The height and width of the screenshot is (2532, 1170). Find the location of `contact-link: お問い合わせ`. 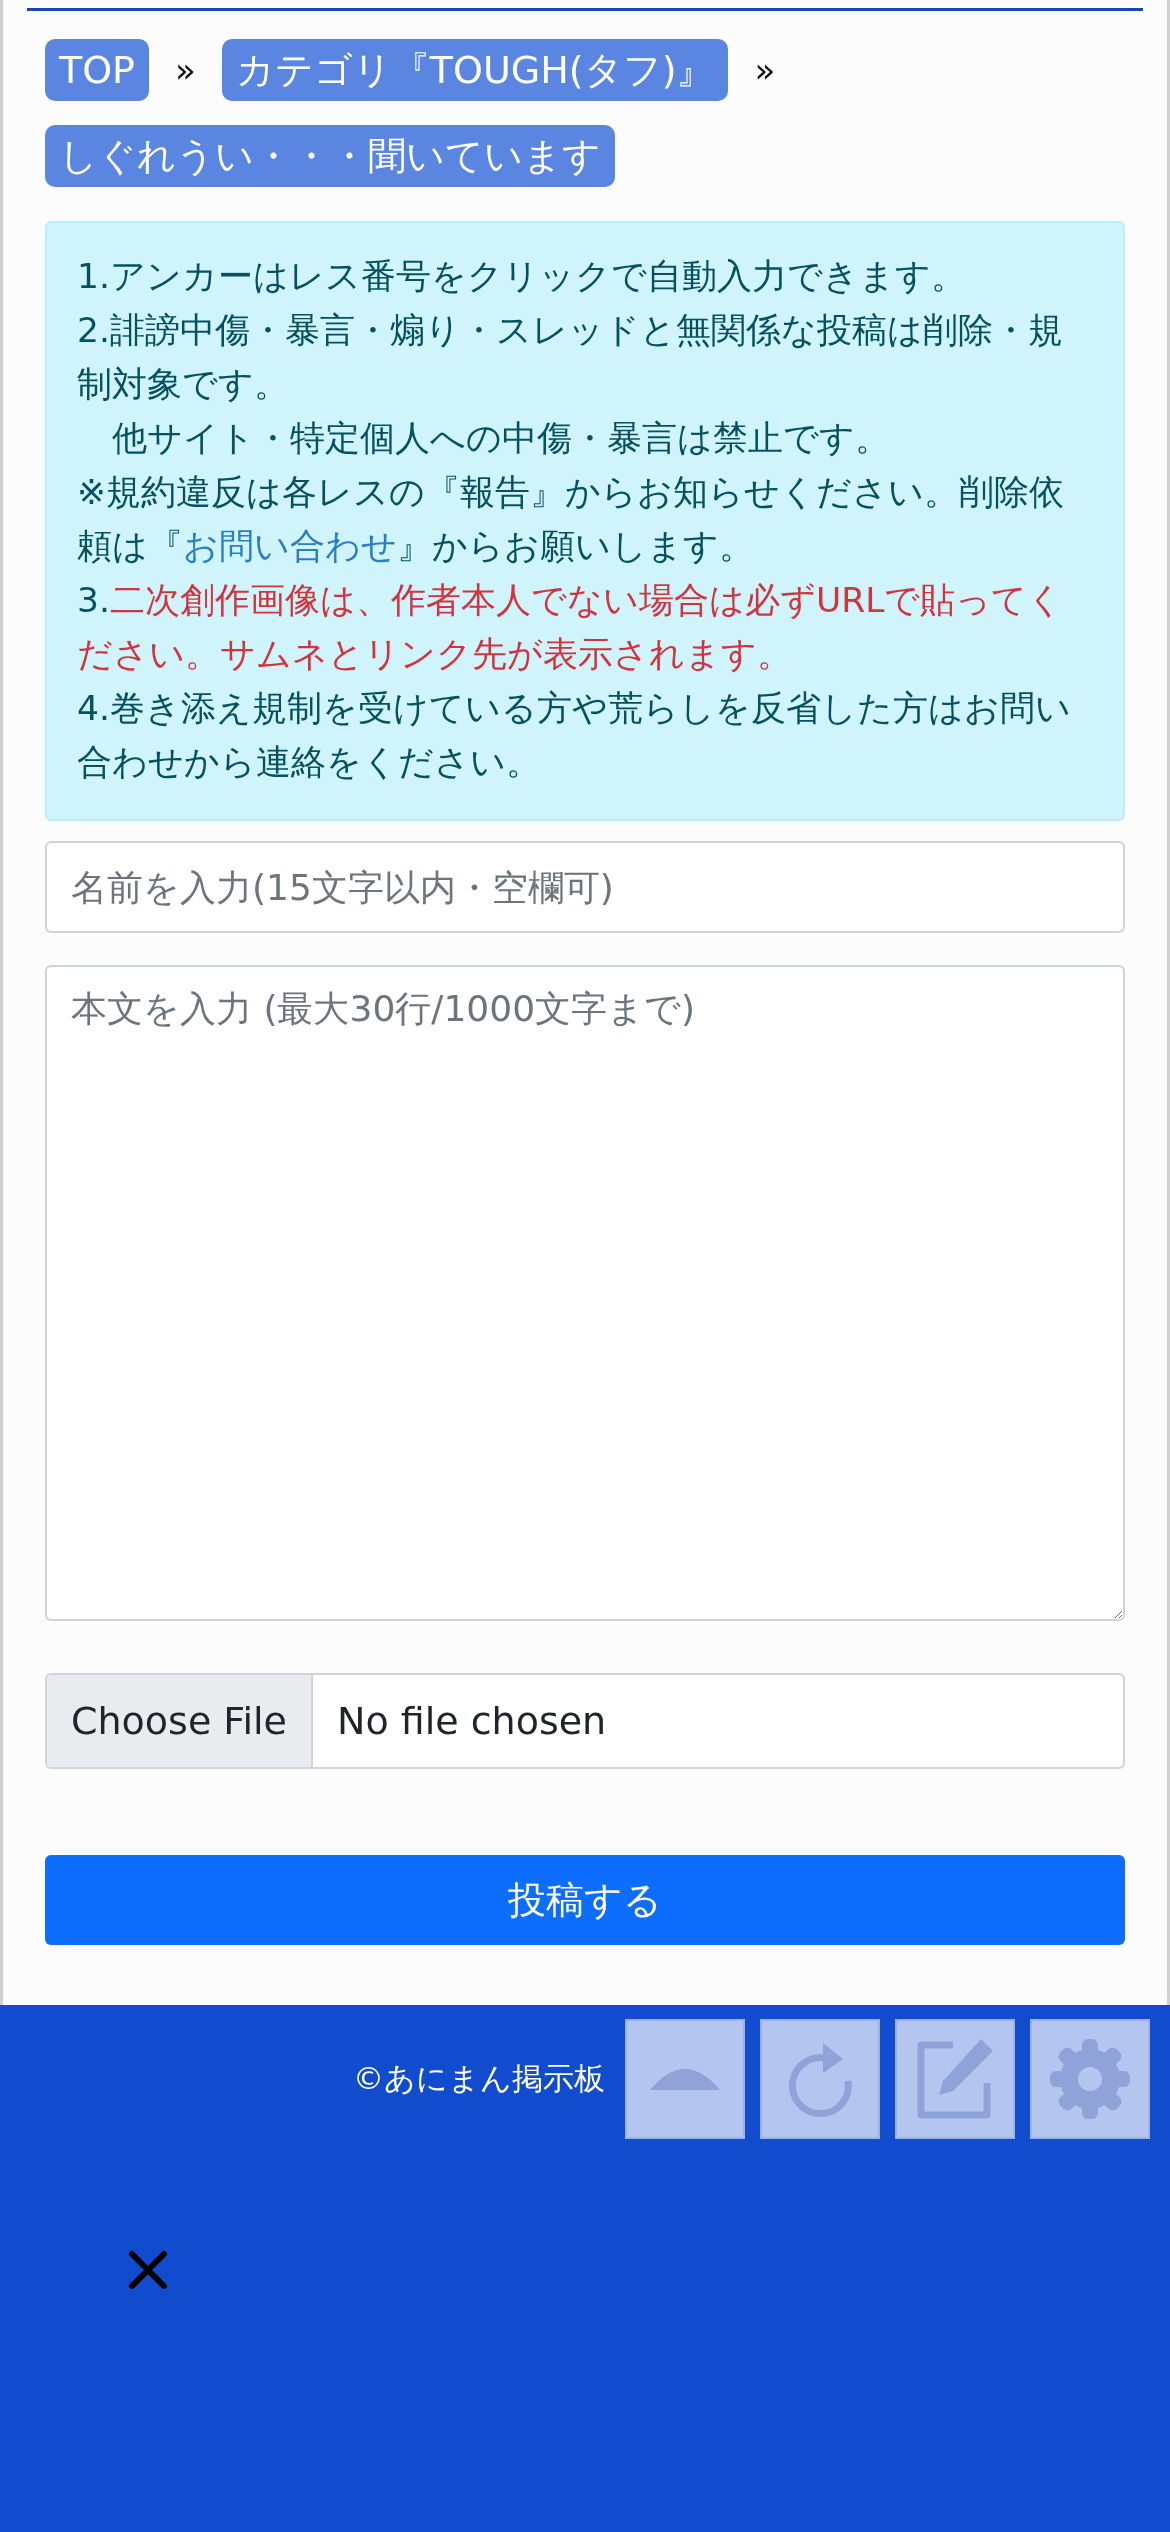

contact-link: お問い合わせ is located at coordinates (290, 546).